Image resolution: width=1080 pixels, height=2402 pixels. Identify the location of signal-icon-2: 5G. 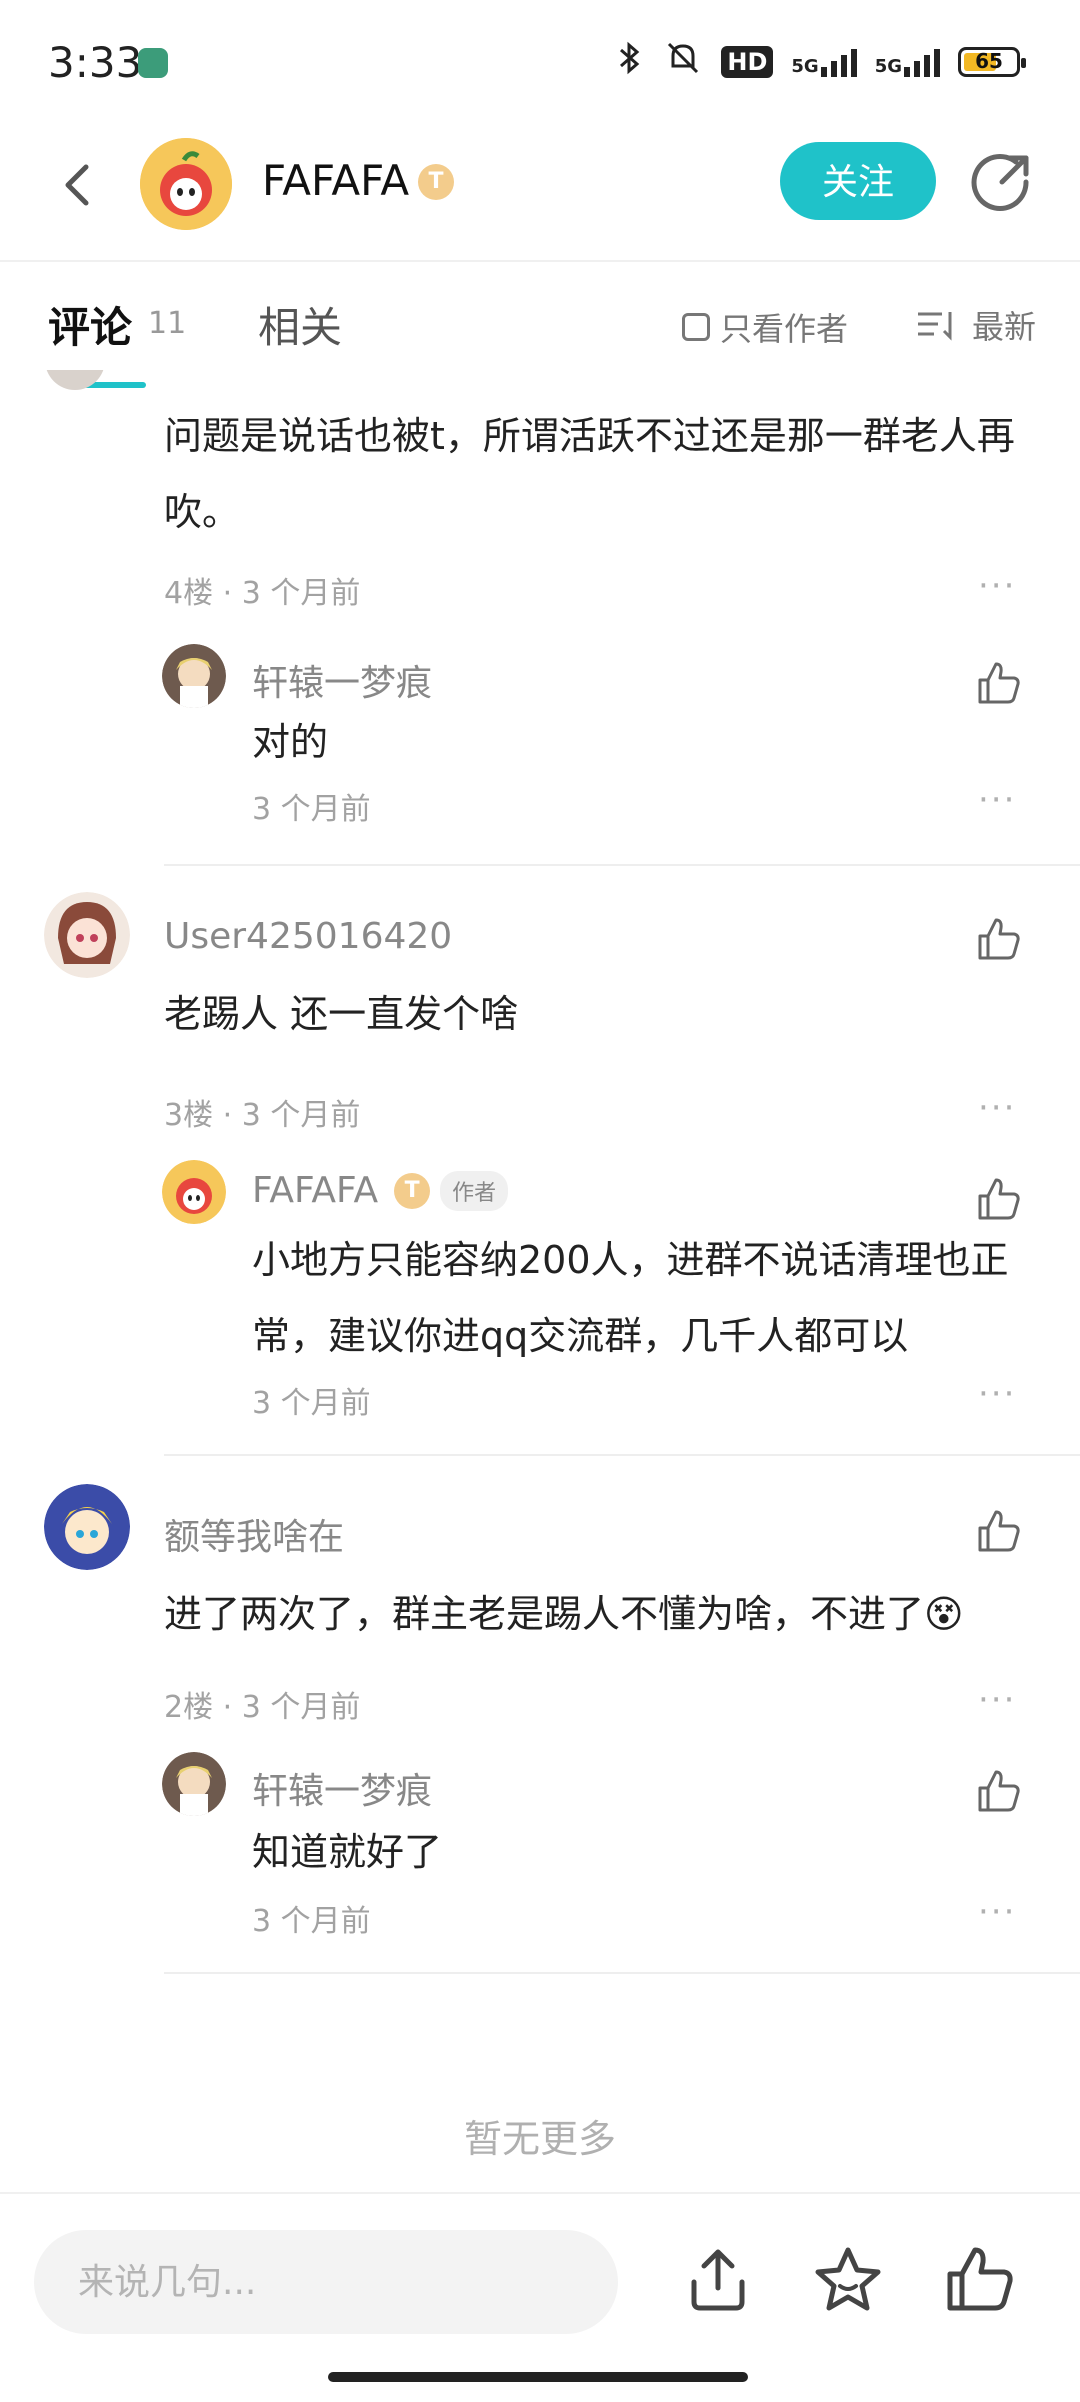
(907, 62).